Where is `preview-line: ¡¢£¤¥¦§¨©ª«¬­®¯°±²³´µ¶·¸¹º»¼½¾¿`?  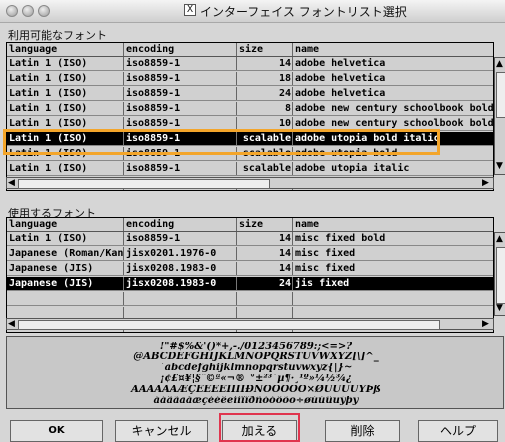 preview-line: ¡¢£¤¥¦§¨©ª«¬­®¯°±²³´µ¶·¸¹º»¼½¾¿ is located at coordinates (256, 379).